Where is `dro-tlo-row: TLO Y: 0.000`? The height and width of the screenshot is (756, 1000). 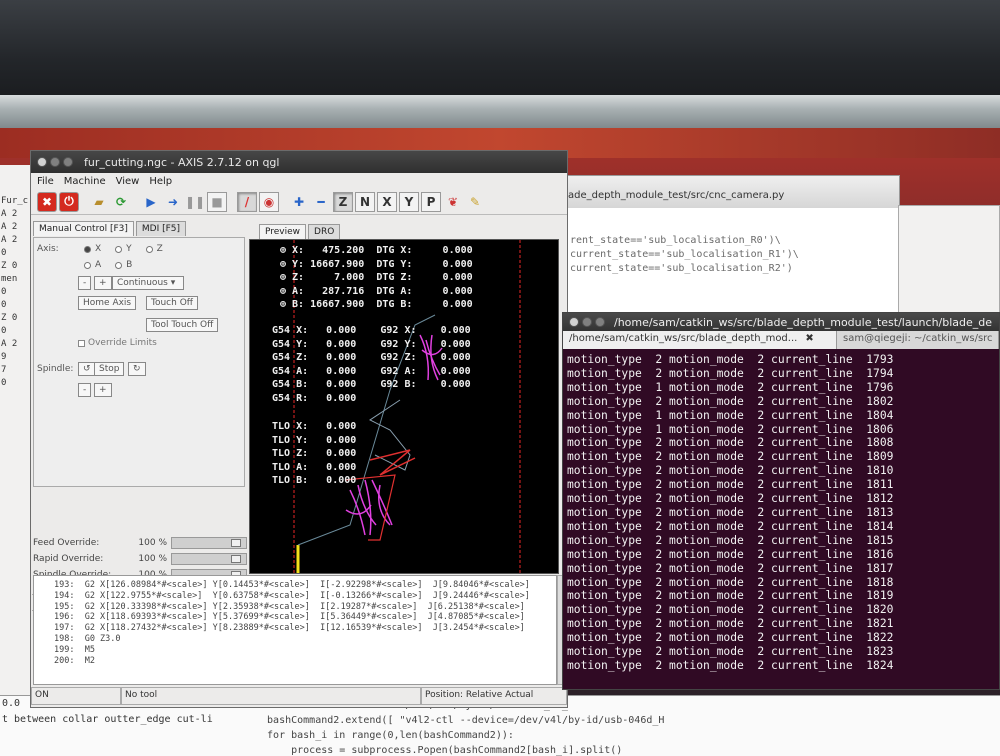
dro-tlo-row: TLO Y: 0.000 is located at coordinates (314, 440).